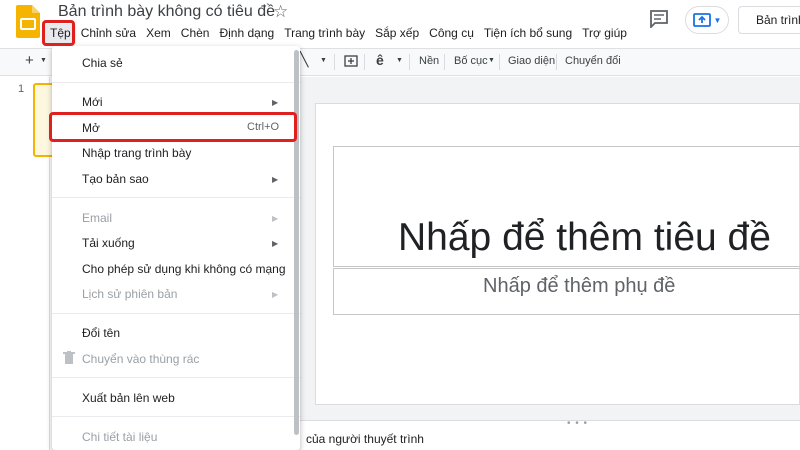 The width and height of the screenshot is (800, 450). Describe the element at coordinates (21, 89) in the screenshot. I see `slide-number: 1` at that location.